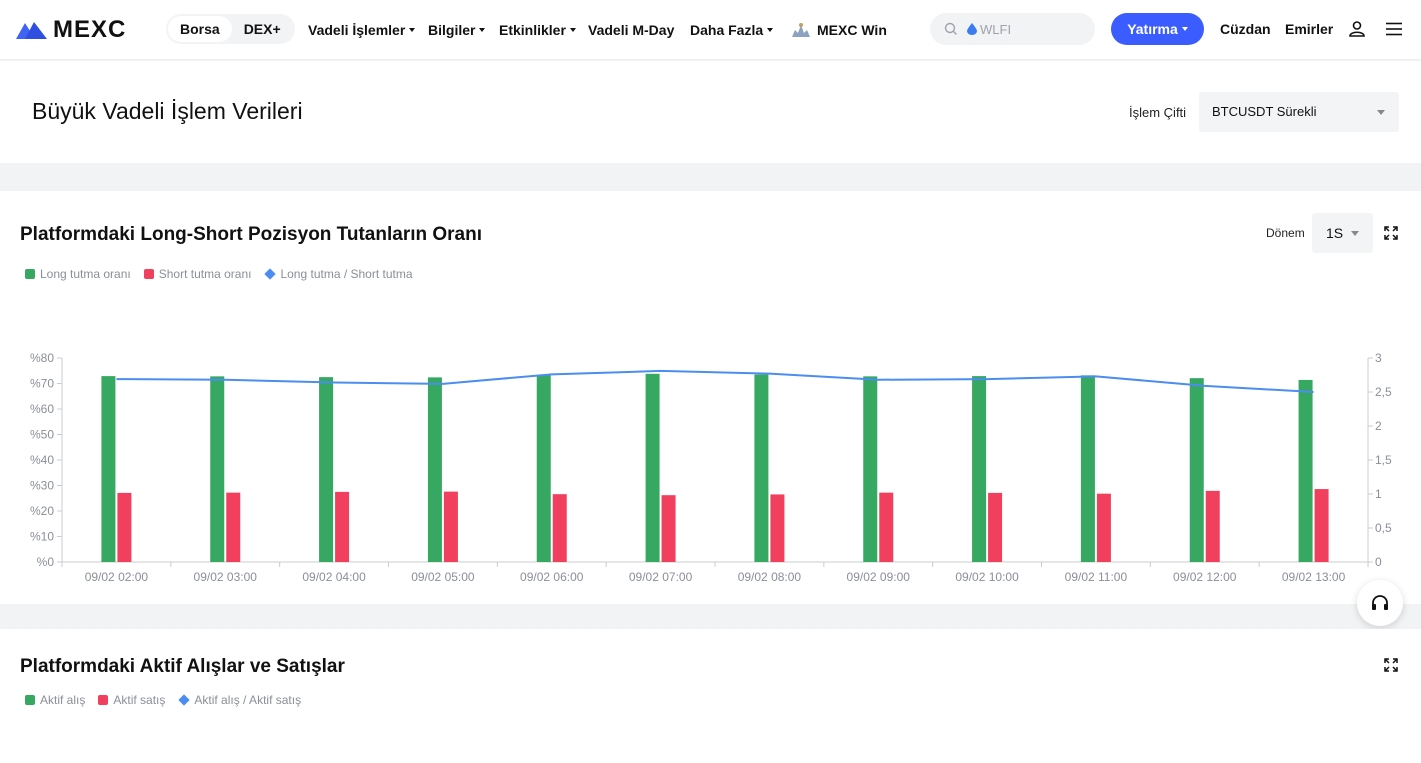 The height and width of the screenshot is (763, 1421). Describe the element at coordinates (182, 666) in the screenshot. I see `chart-title: Platformdaki Aktif Alışlar ve Satışlar` at that location.